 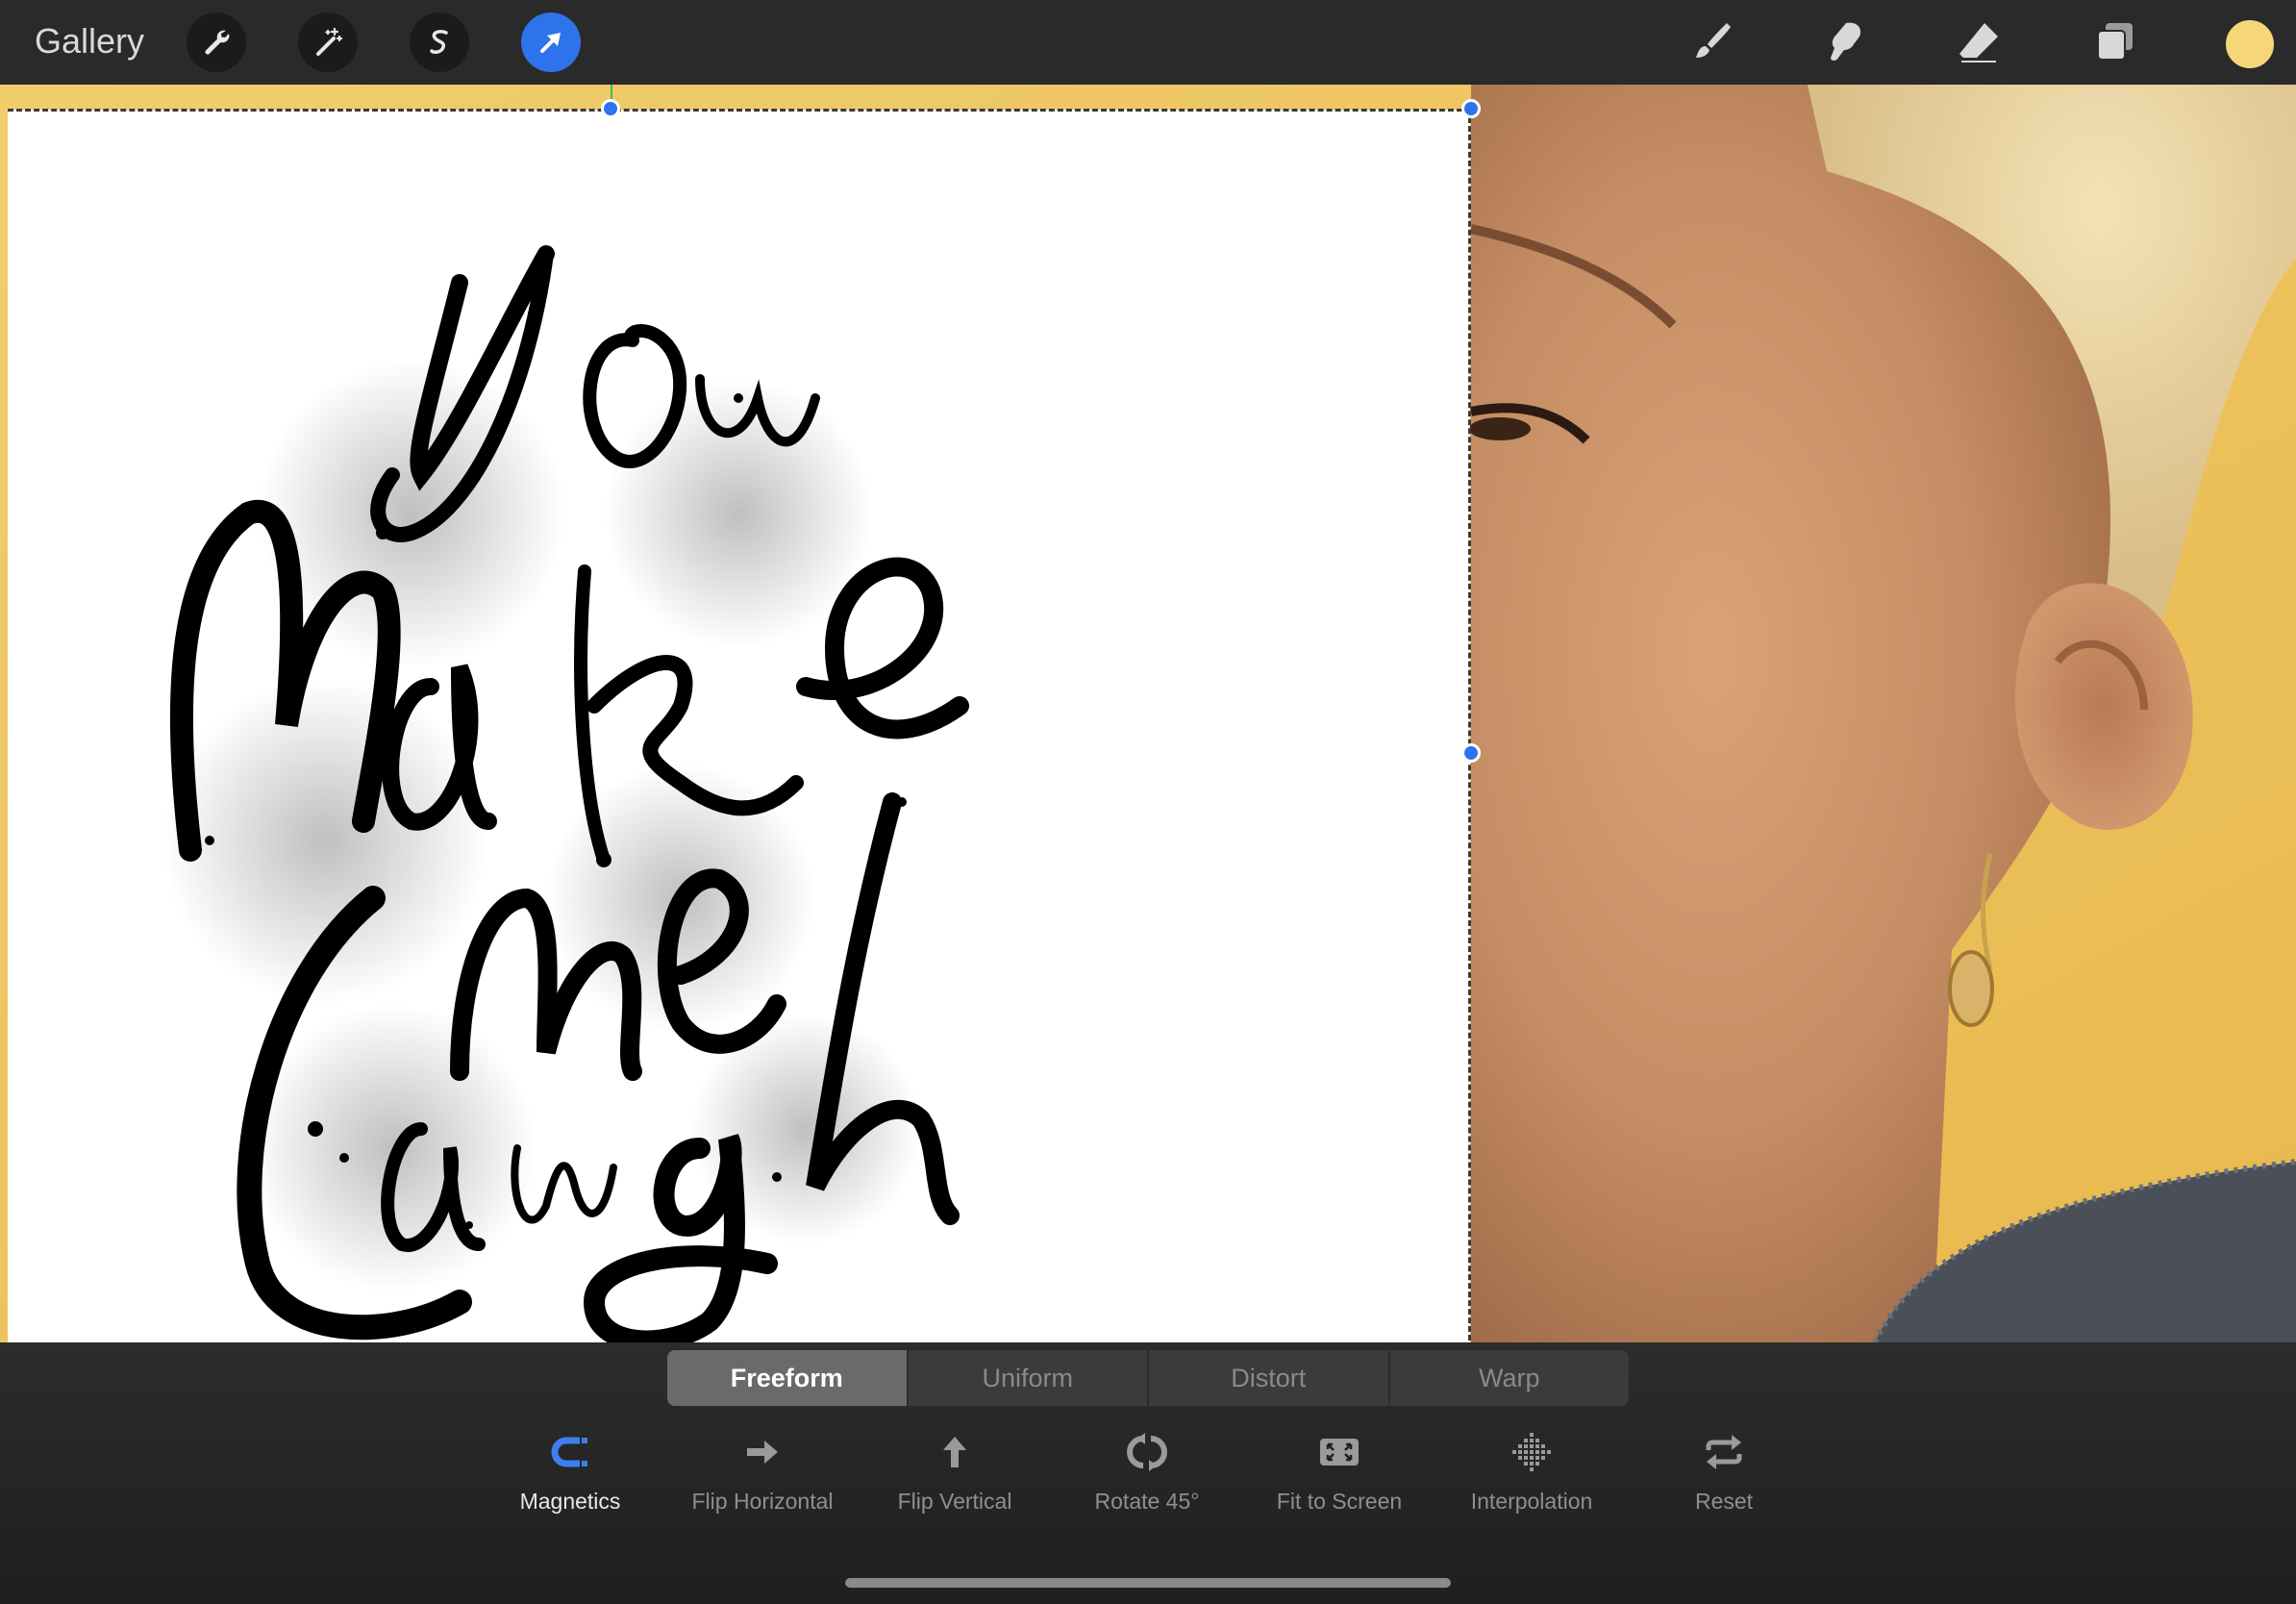 What do you see at coordinates (954, 1501) in the screenshot?
I see `flip-vertical-label: Flip Vertical` at bounding box center [954, 1501].